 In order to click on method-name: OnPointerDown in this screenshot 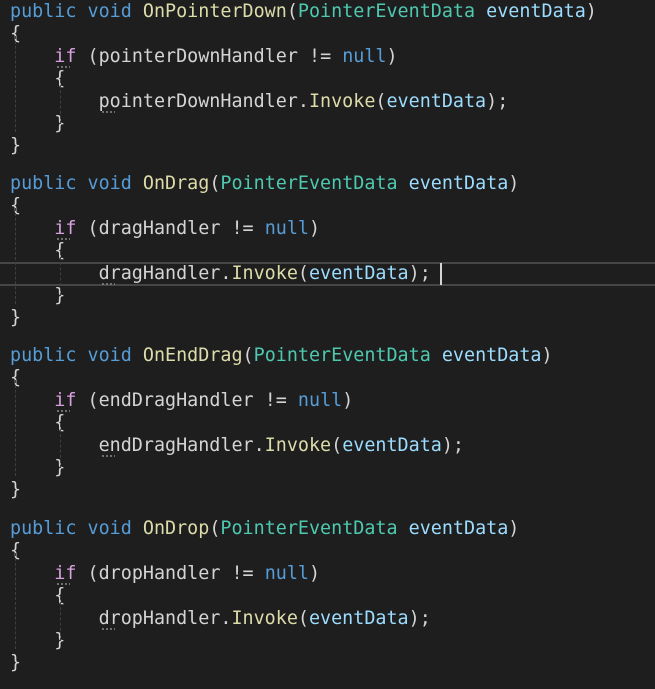, I will do `click(214, 11)`.